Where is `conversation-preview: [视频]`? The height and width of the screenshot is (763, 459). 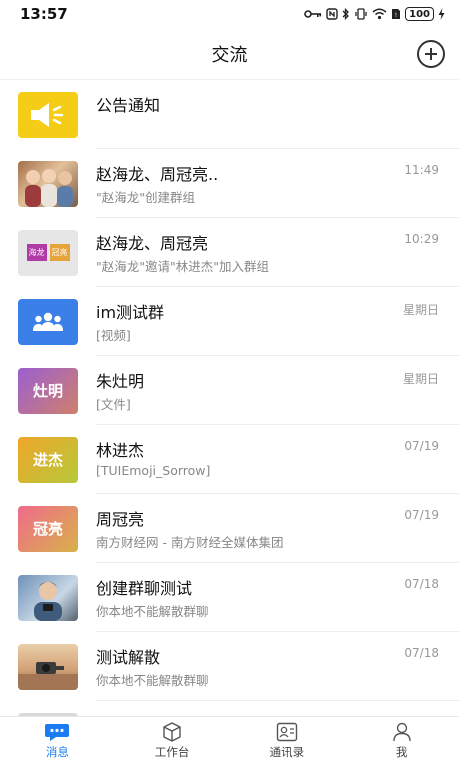
conversation-preview: [视频] is located at coordinates (113, 335).